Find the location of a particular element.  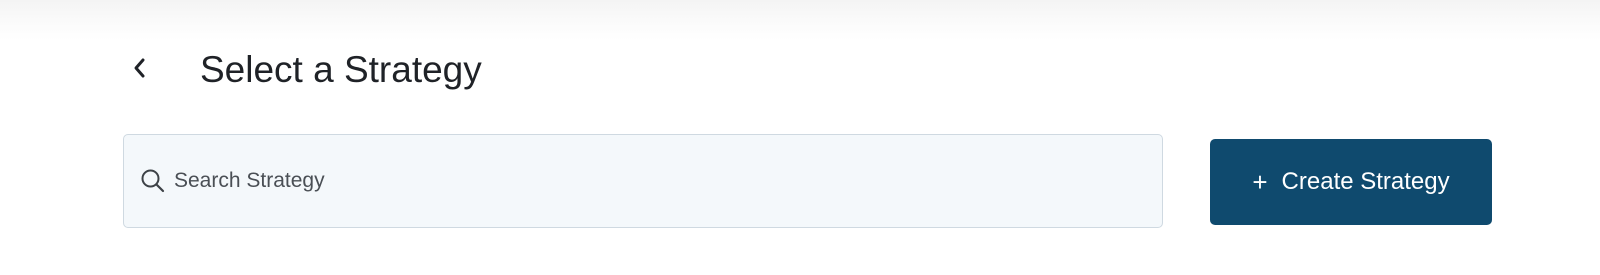

page-title: Select a Strategy is located at coordinates (341, 69).